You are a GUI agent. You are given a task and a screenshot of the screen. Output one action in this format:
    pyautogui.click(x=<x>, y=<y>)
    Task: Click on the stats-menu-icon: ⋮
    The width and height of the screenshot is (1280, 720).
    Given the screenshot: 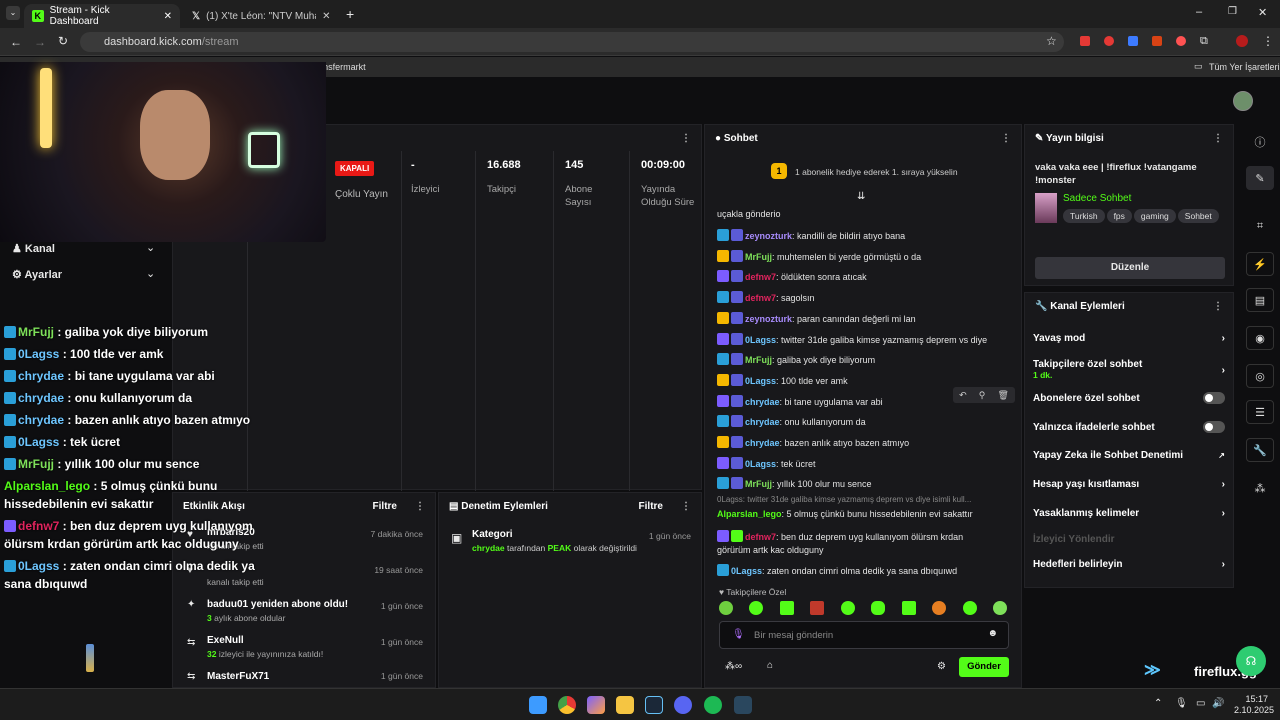 What is the action you would take?
    pyautogui.click(x=686, y=138)
    